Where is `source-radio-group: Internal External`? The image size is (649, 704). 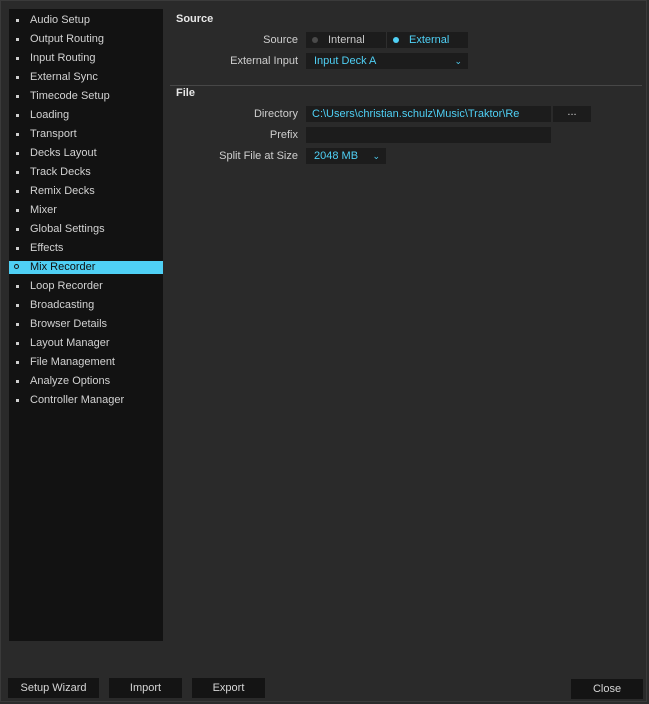 source-radio-group: Internal External is located at coordinates (387, 40).